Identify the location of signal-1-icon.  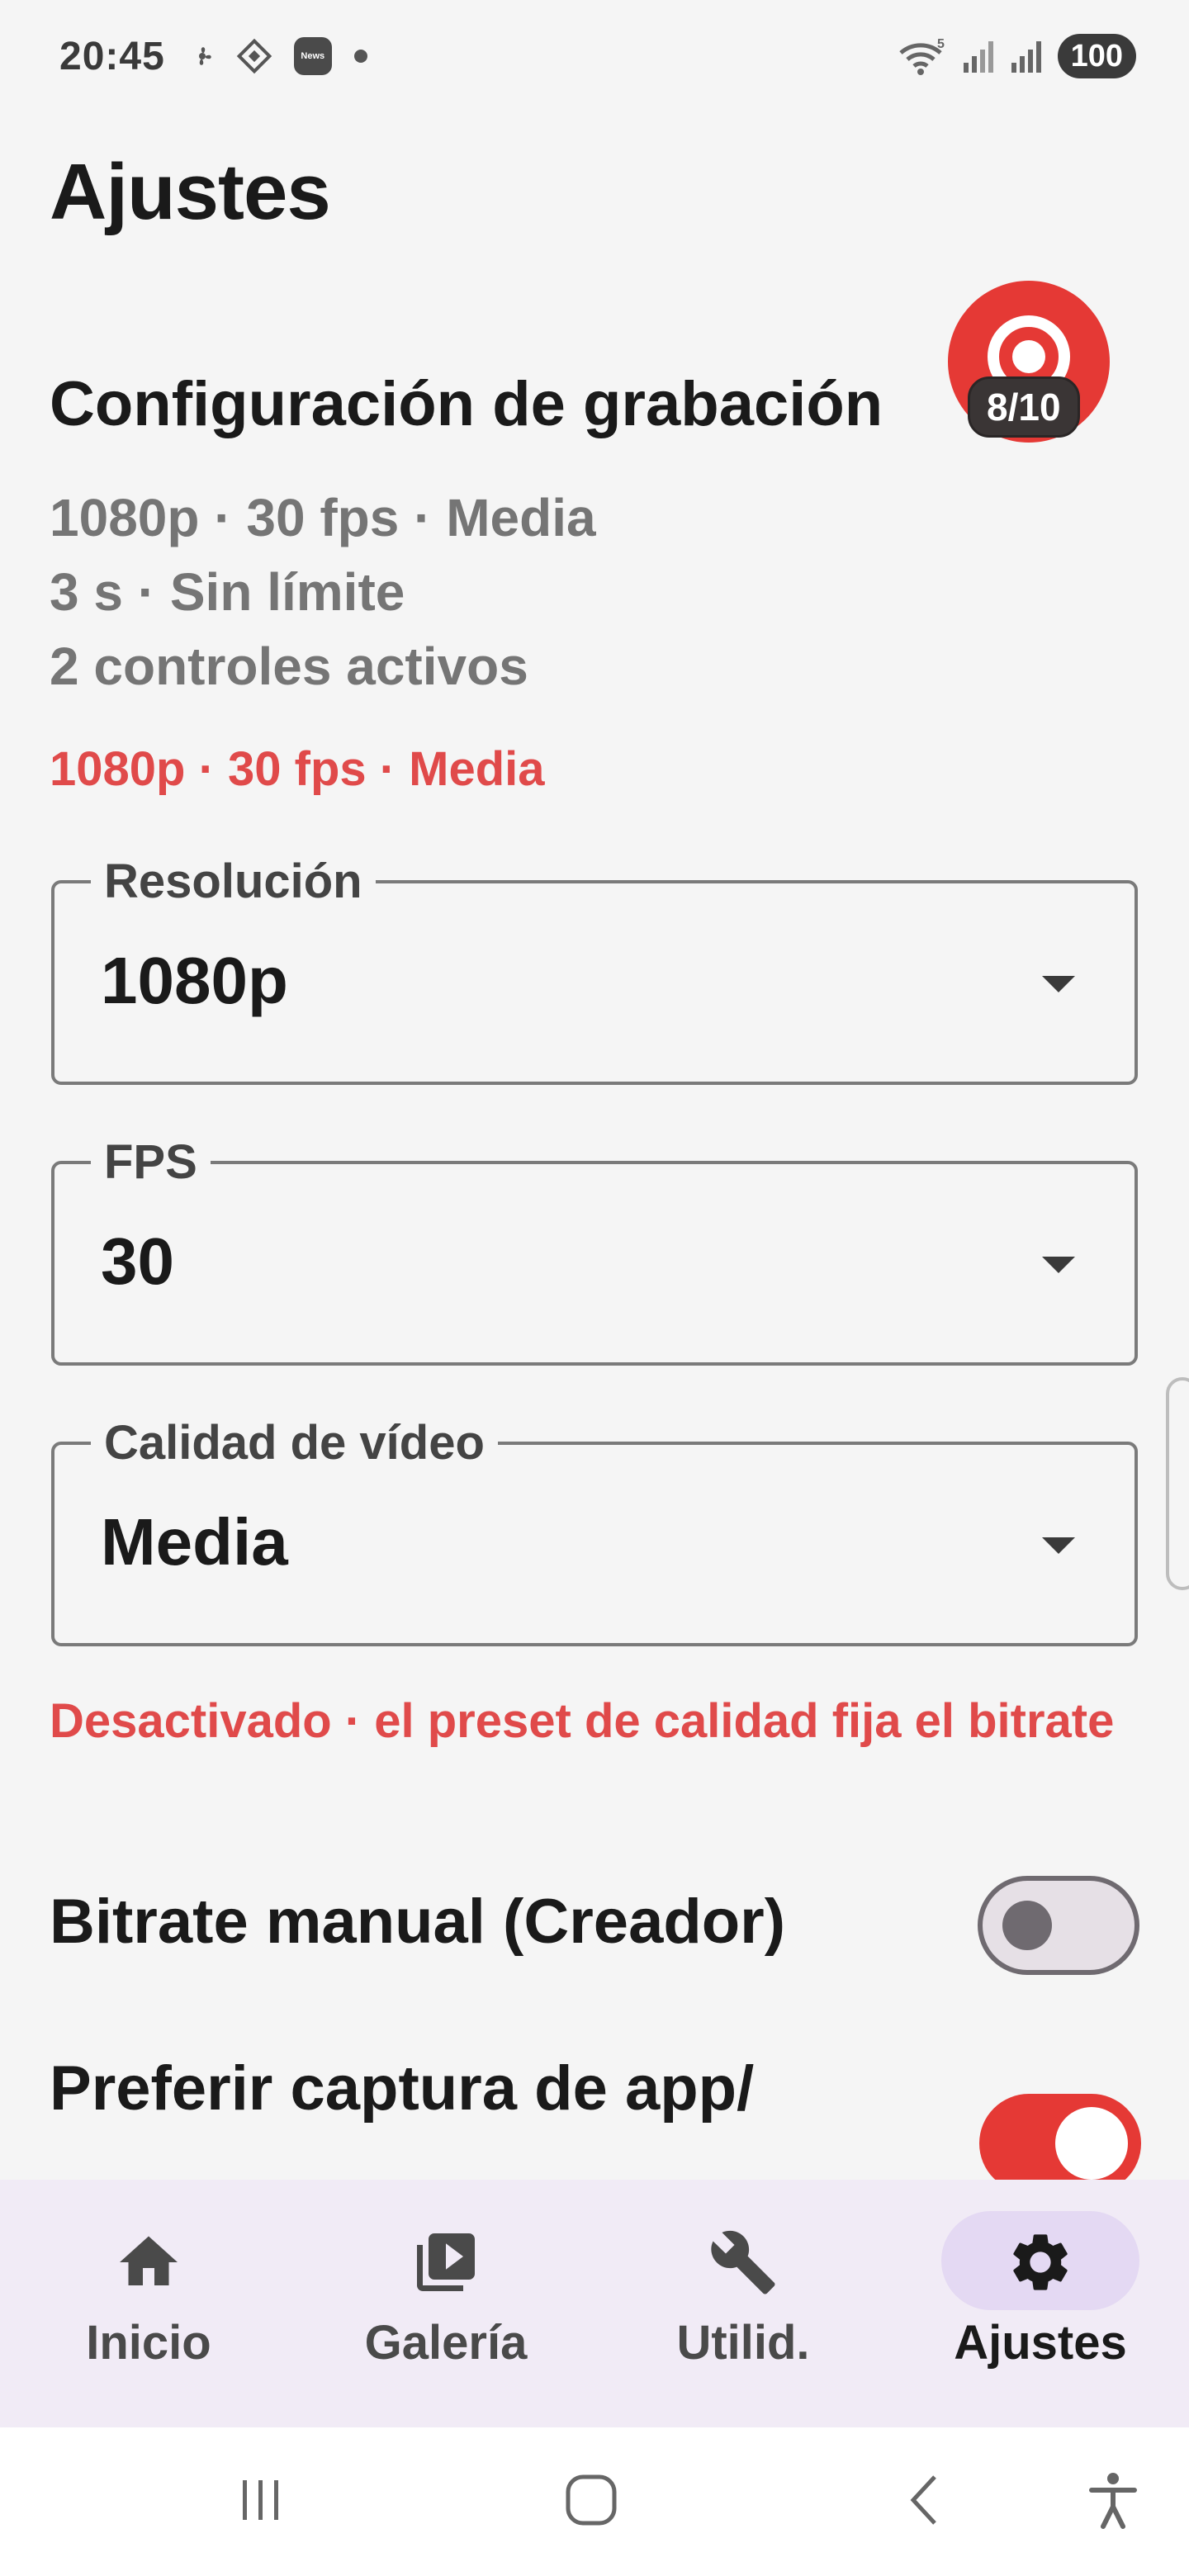
(978, 57).